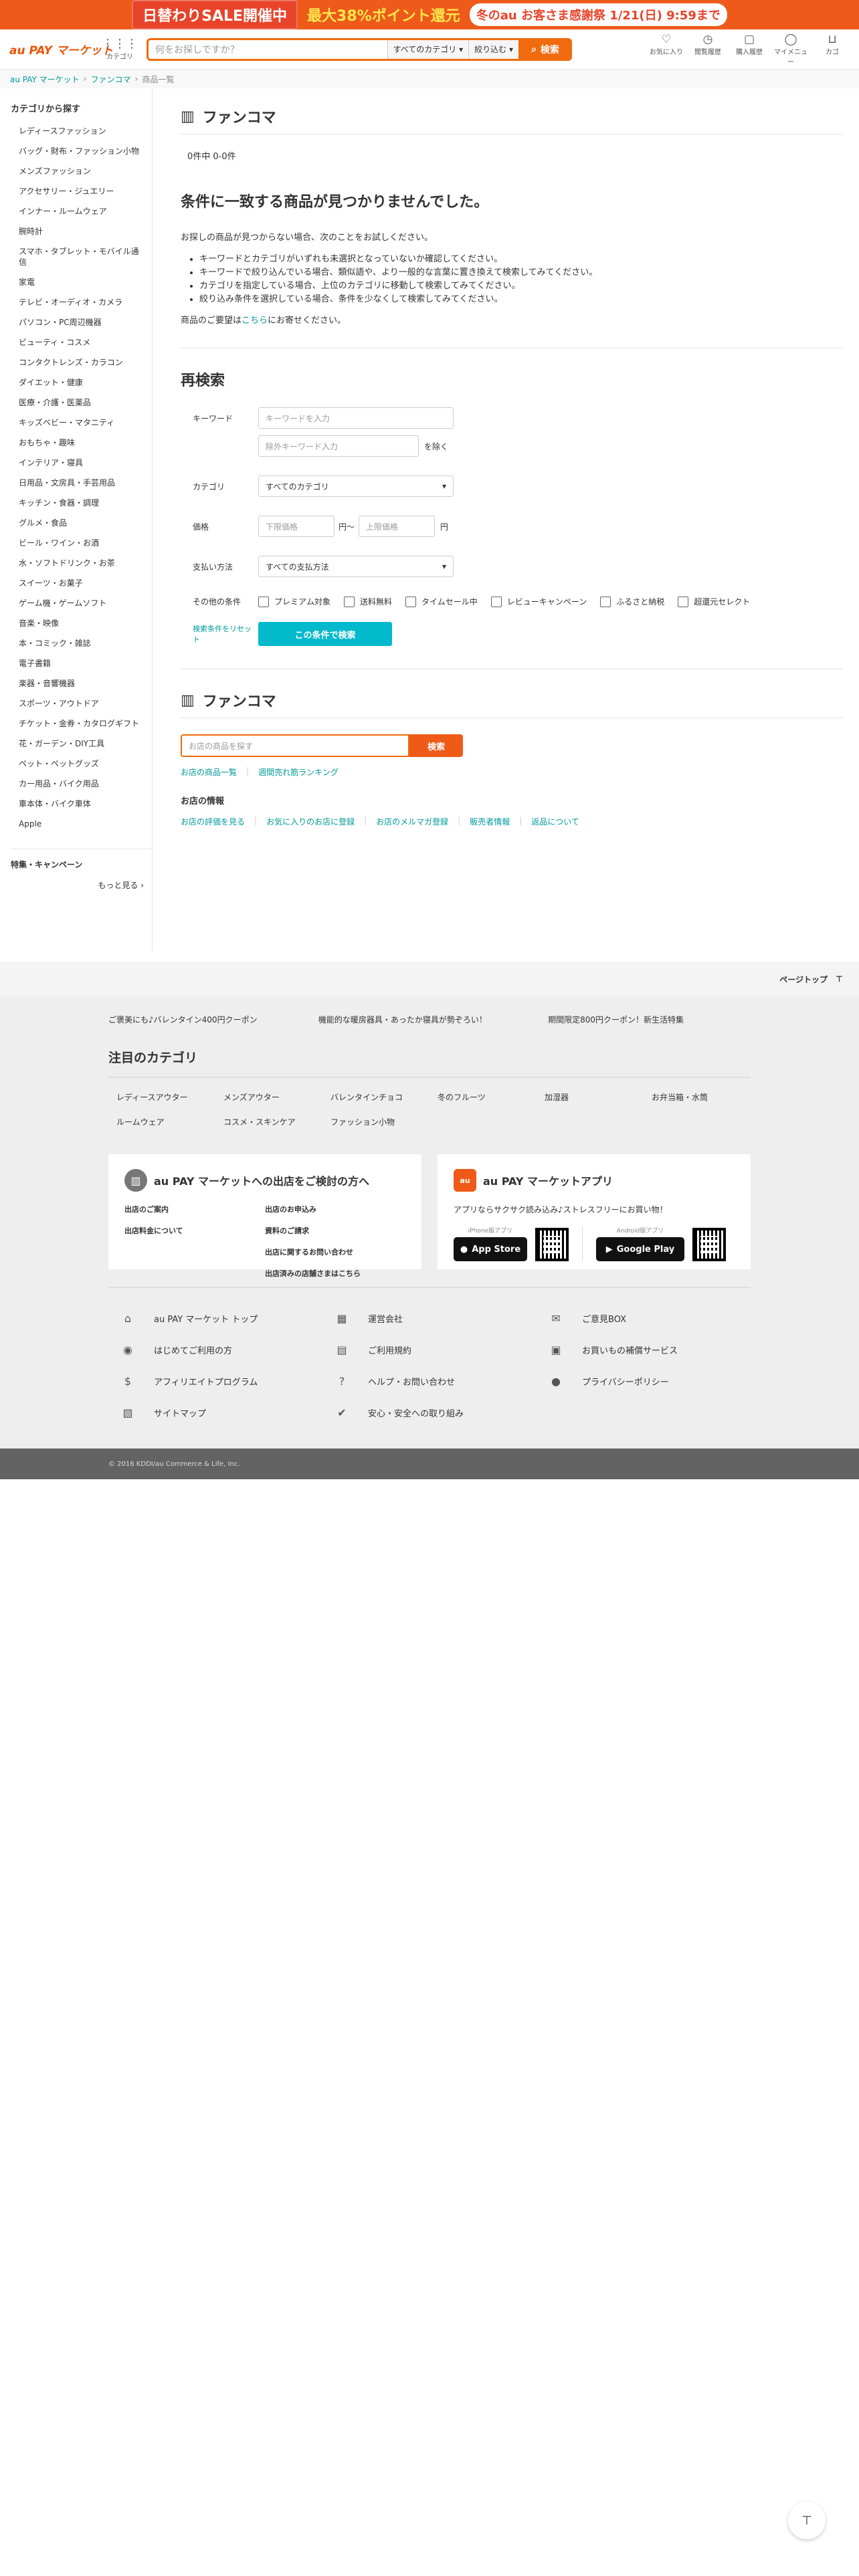 This screenshot has height=2576, width=859. What do you see at coordinates (120, 49) in the screenshot?
I see `category-menu-button: ⋮⋮⋮ カテゴリ` at bounding box center [120, 49].